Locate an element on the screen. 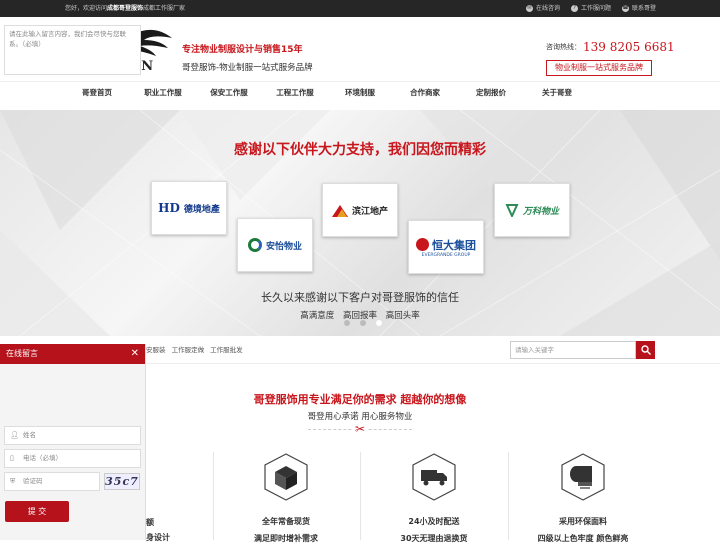 The image size is (720, 544). partner-logo-anyi: 安怡物业 is located at coordinates (275, 245).